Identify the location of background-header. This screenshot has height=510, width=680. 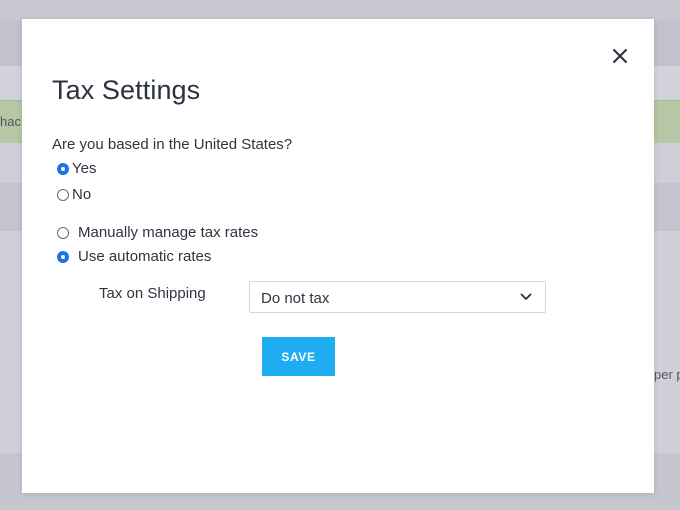
(340, 10).